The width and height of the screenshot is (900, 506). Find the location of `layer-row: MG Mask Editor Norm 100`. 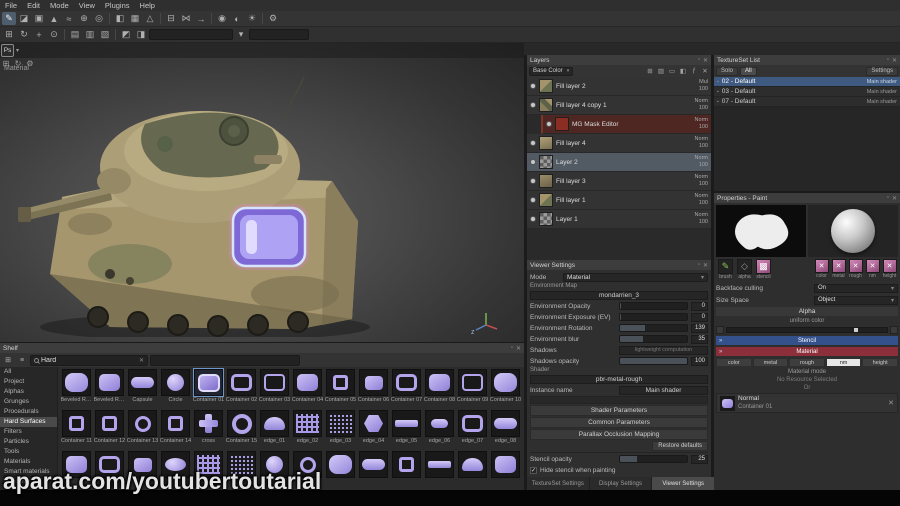

layer-row: MG Mask Editor Norm 100 is located at coordinates (626, 124).